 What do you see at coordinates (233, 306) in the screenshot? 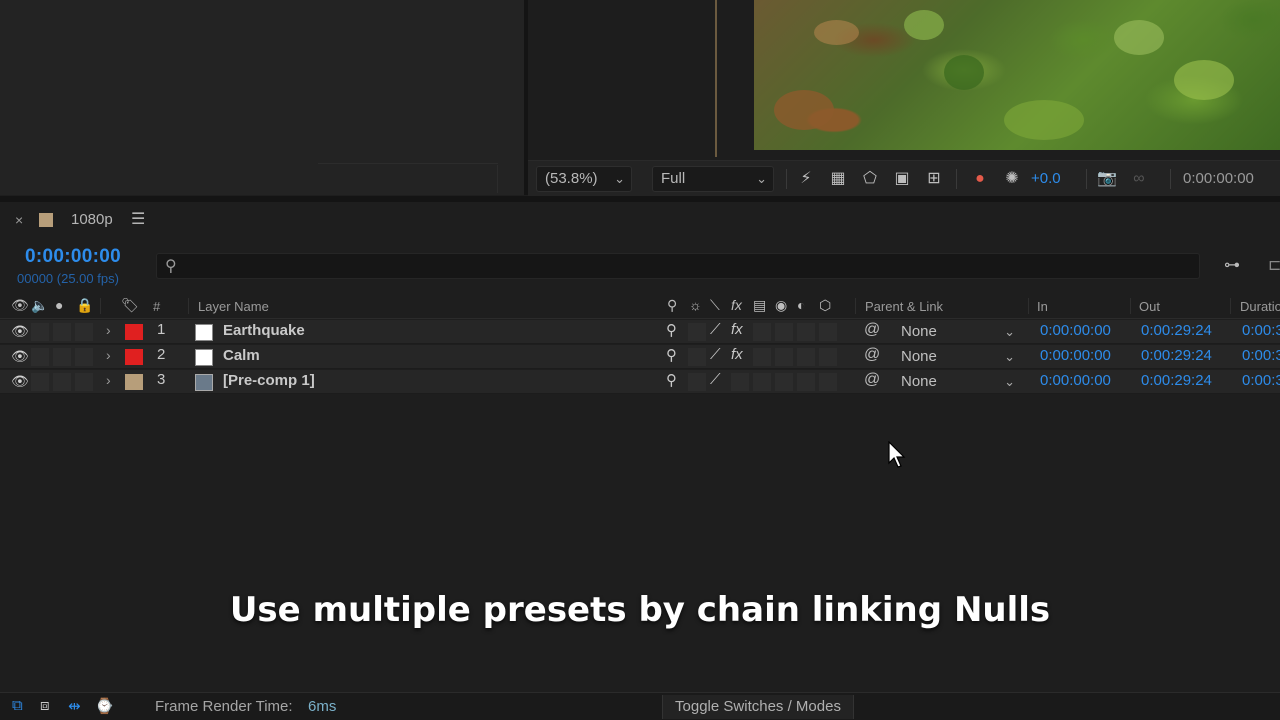
I see `layer-name-header: Layer Name` at bounding box center [233, 306].